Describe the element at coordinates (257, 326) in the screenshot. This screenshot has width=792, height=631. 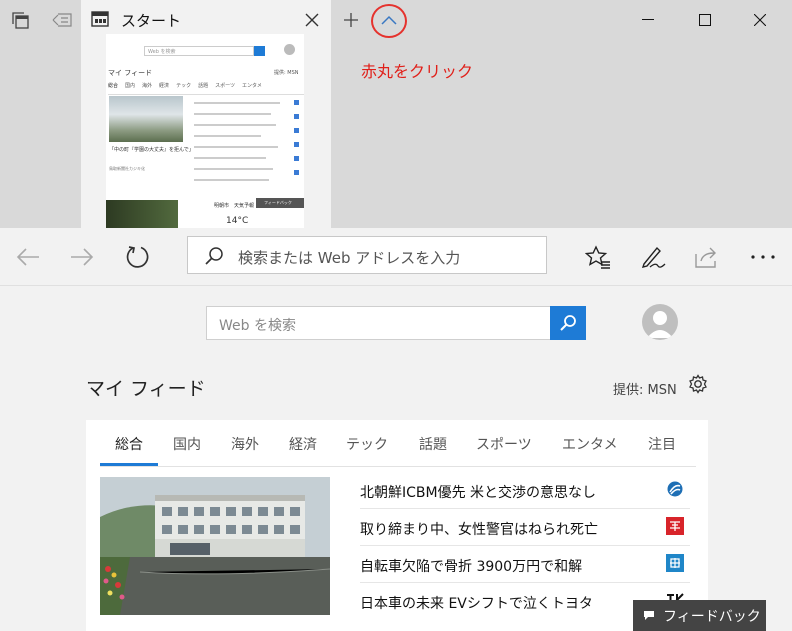
I see `web-search-placeholder: Web を検索` at that location.